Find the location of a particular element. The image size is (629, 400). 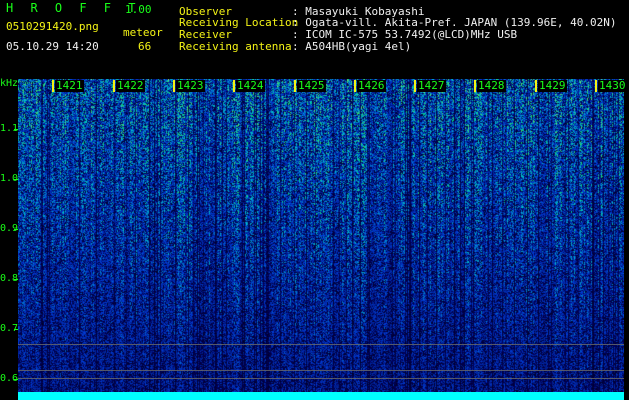

signal-baseline is located at coordinates (321, 396).